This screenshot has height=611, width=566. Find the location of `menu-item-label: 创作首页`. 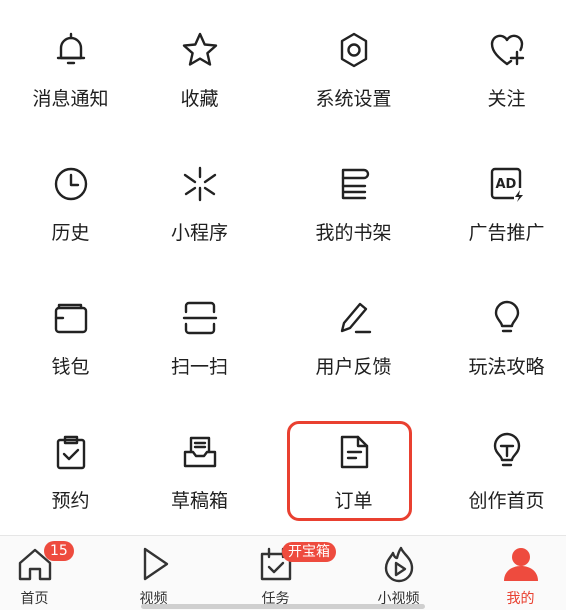

menu-item-label: 创作首页 is located at coordinates (506, 501).